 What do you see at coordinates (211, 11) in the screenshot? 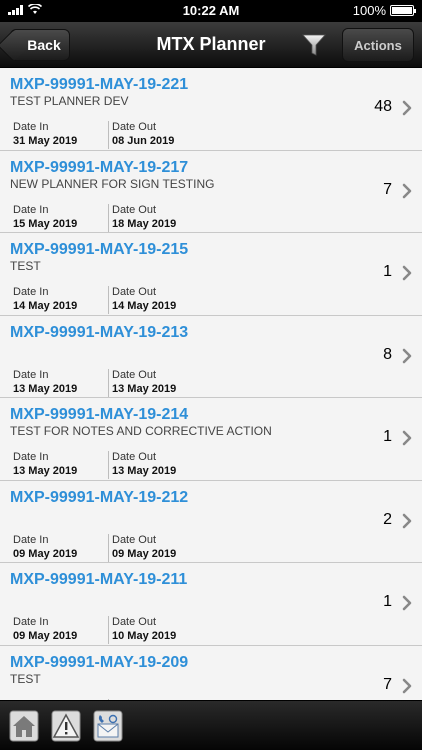
I see `status-bar: 10:22 AM 100%` at bounding box center [211, 11].